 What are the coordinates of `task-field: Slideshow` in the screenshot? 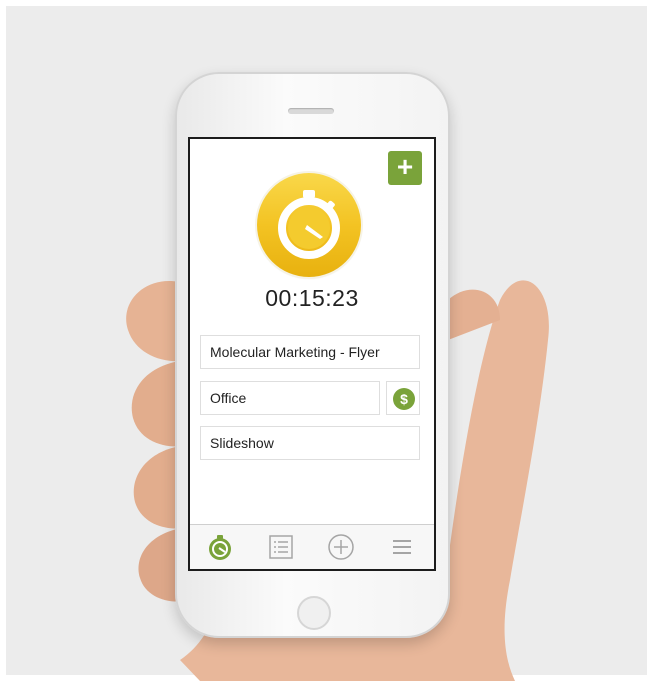 It's located at (310, 443).